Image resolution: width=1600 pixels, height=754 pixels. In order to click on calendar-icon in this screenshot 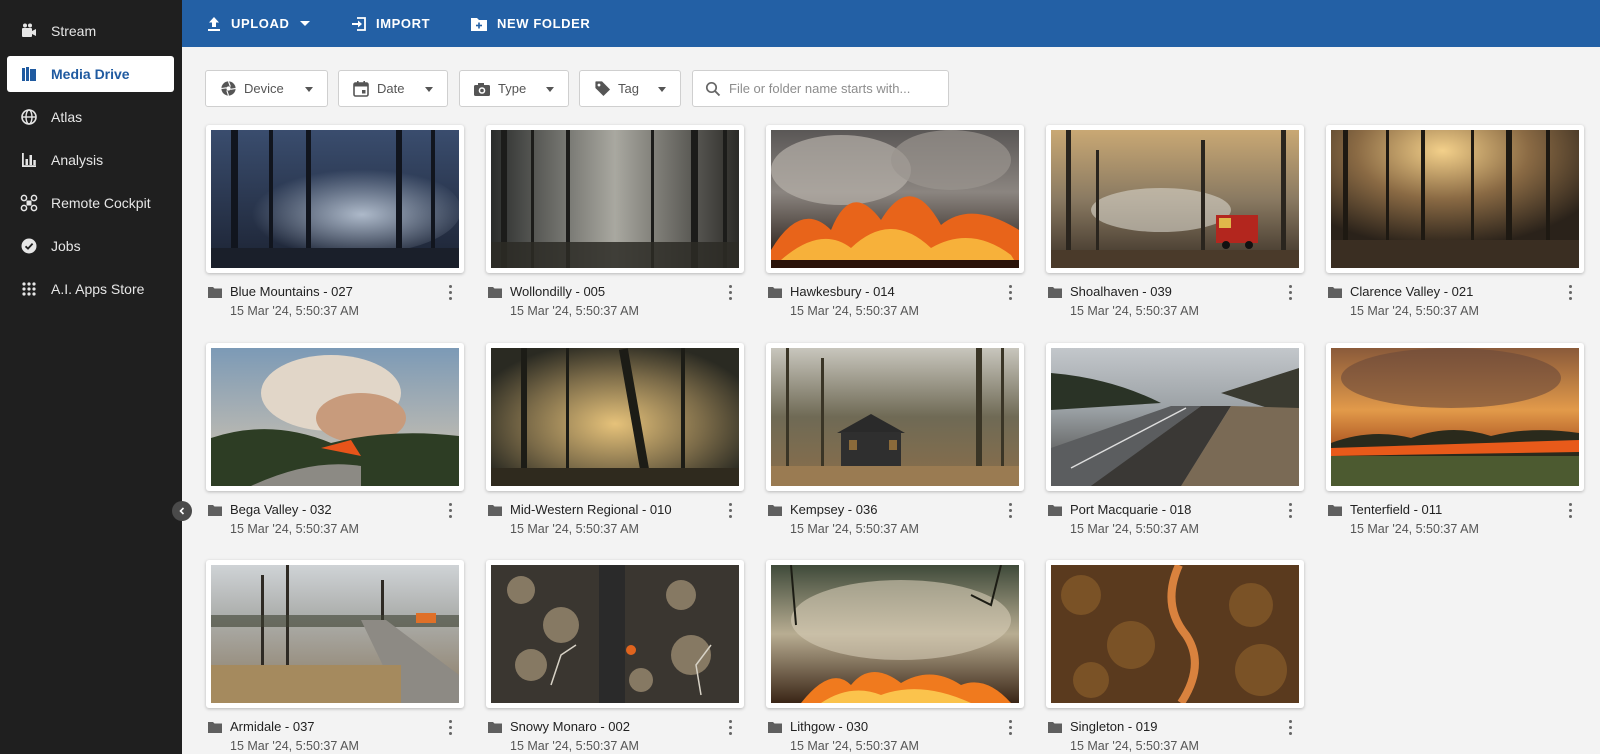, I will do `click(361, 89)`.